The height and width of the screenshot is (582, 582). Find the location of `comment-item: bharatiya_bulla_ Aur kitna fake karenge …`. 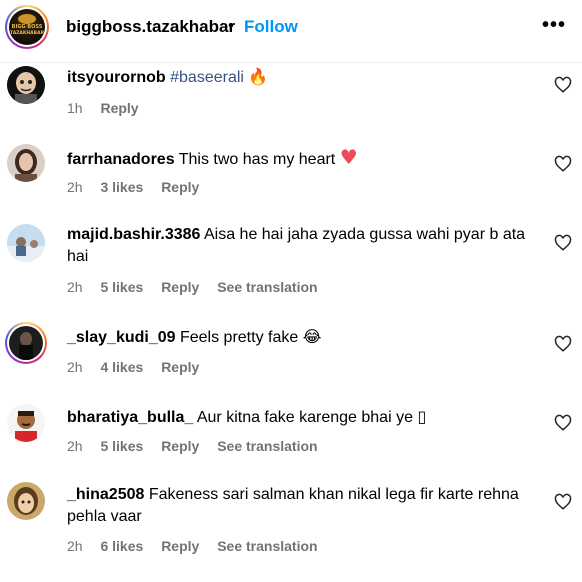

comment-item: bharatiya_bulla_ Aur kitna fake karenge … is located at coordinates (291, 432).